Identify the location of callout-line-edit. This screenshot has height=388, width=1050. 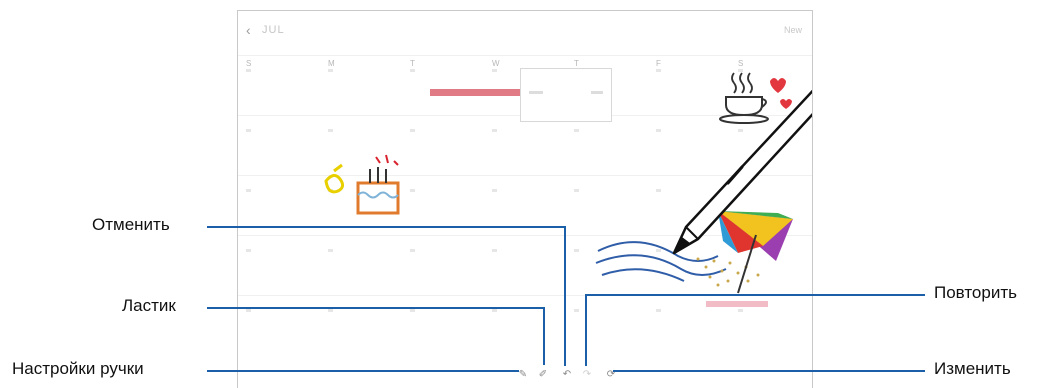
(769, 371).